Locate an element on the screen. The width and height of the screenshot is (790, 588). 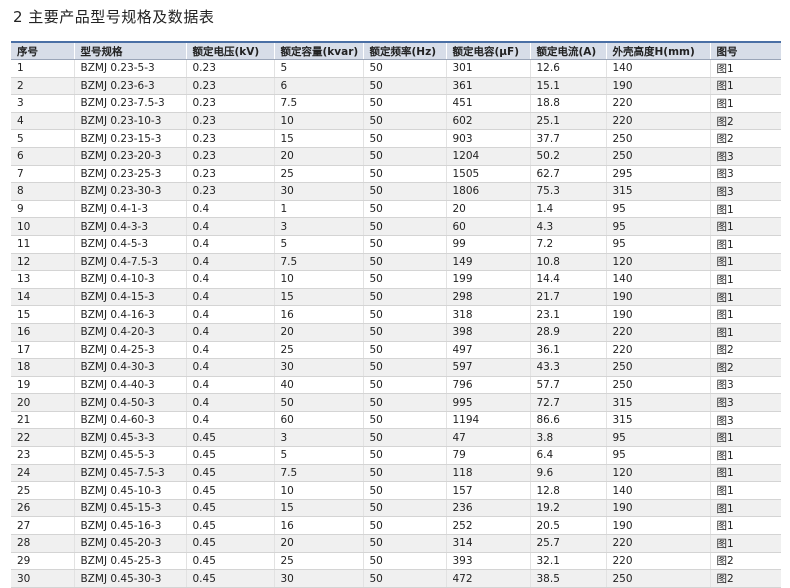
cell-model: BZMJ 0.4-25-3 is located at coordinates (129, 350).